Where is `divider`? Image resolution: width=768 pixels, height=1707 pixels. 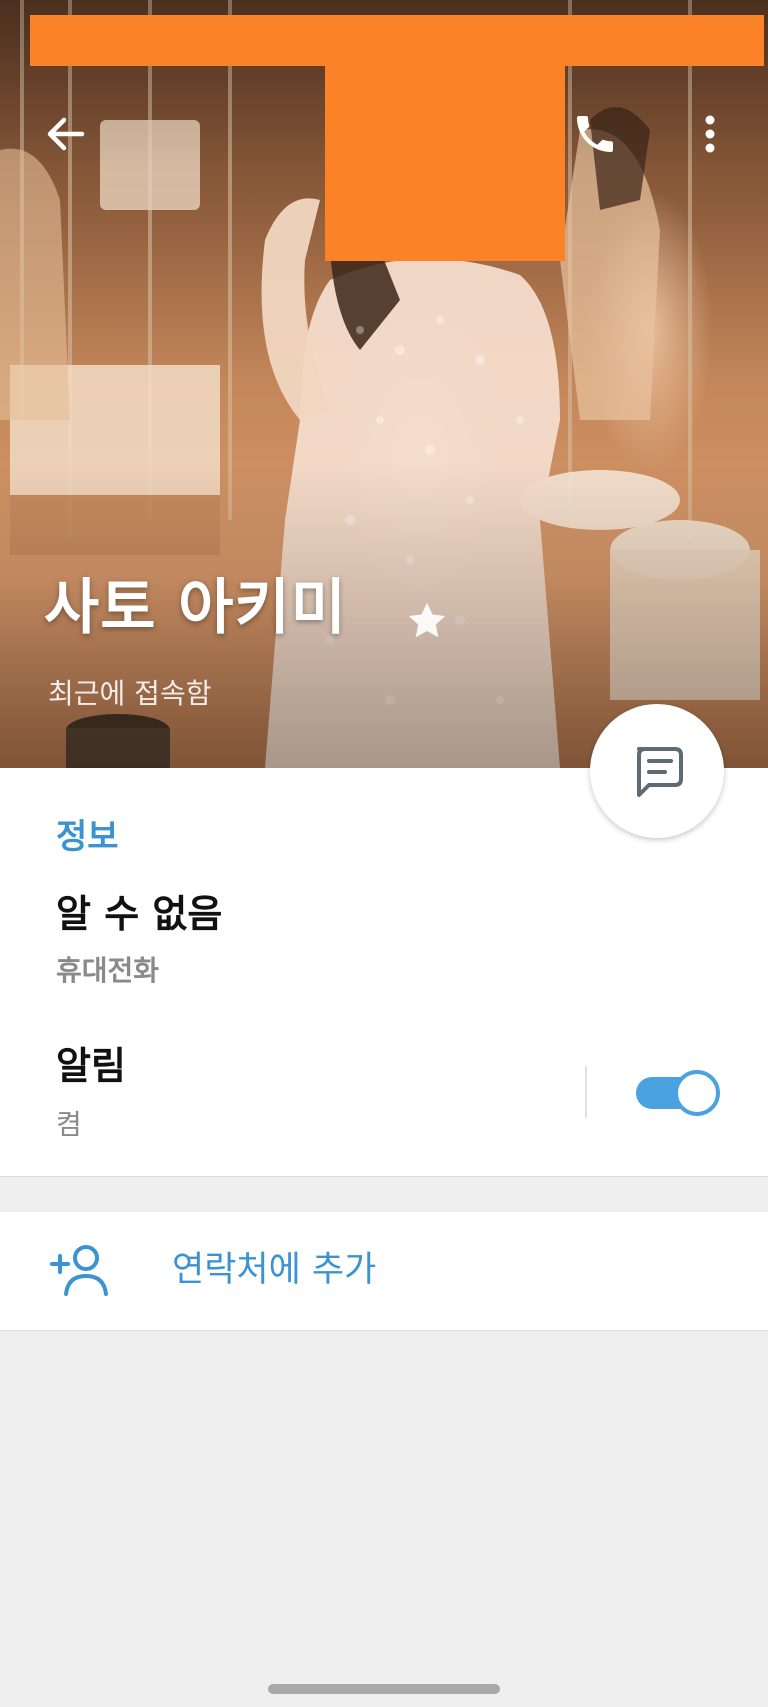
divider is located at coordinates (586, 1092).